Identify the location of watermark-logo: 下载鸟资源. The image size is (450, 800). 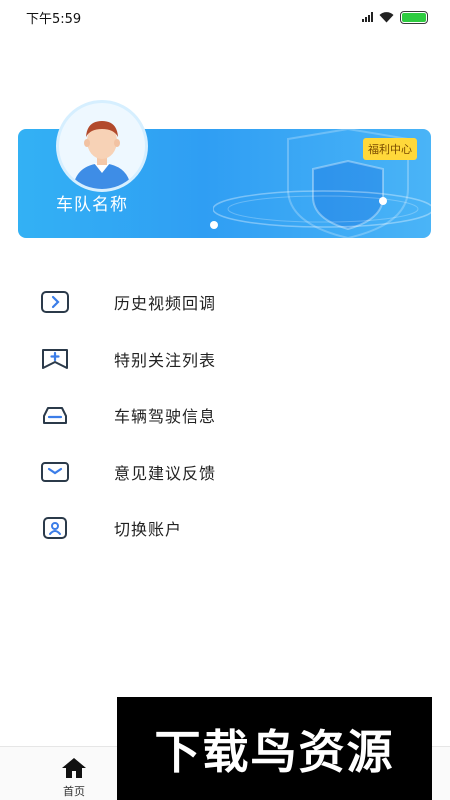
(274, 748).